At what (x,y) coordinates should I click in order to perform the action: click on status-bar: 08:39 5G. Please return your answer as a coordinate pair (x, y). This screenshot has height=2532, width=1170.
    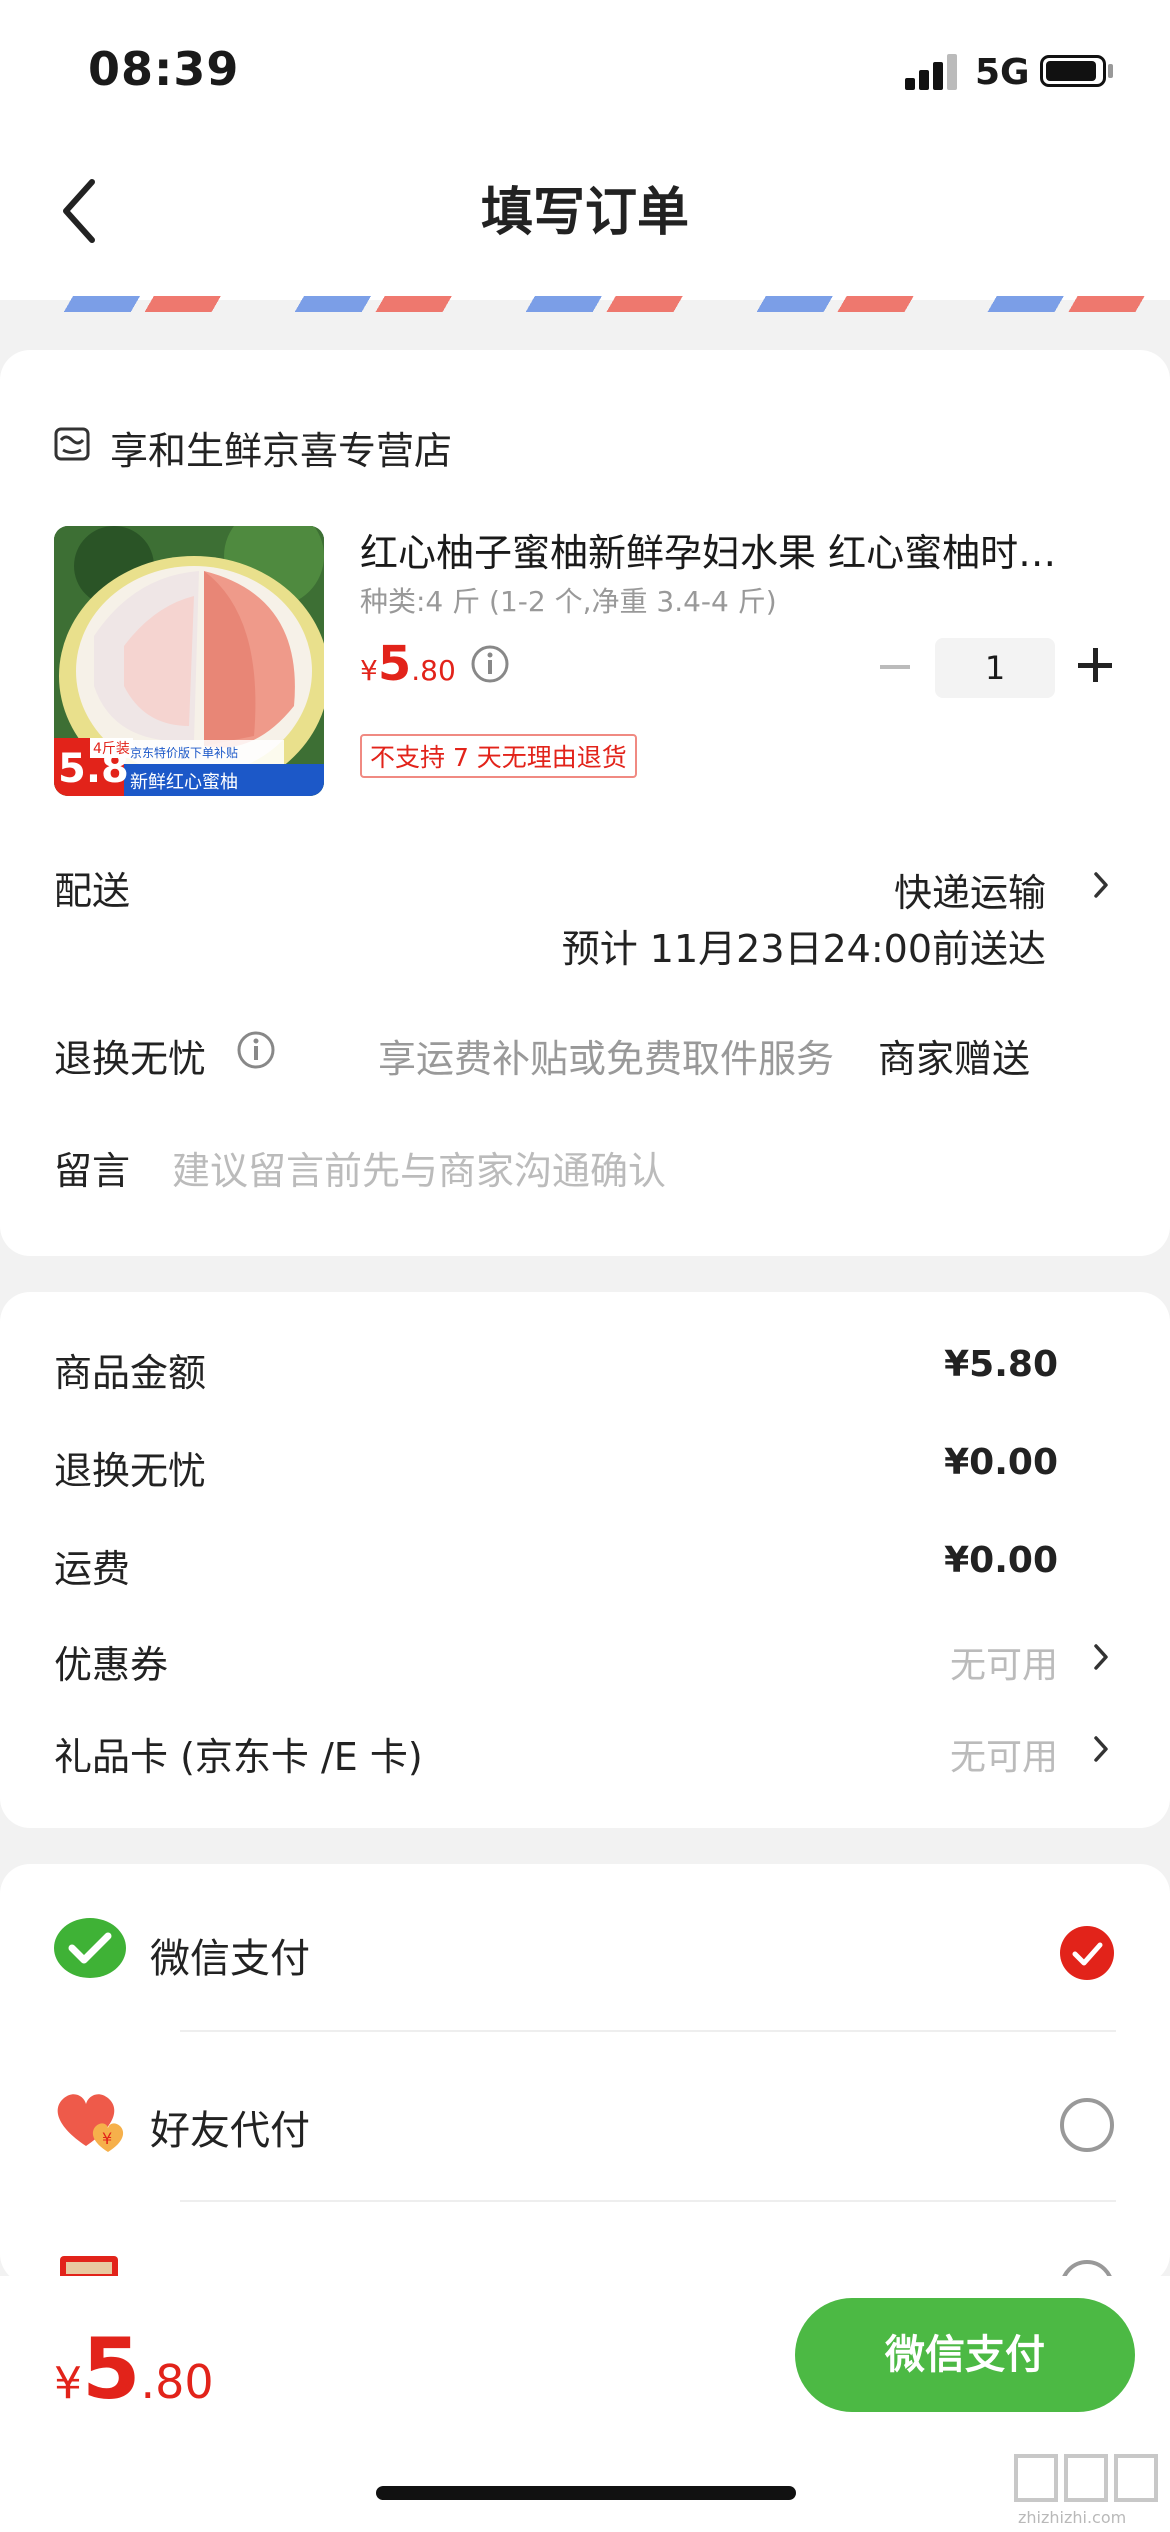
    Looking at the image, I should click on (585, 70).